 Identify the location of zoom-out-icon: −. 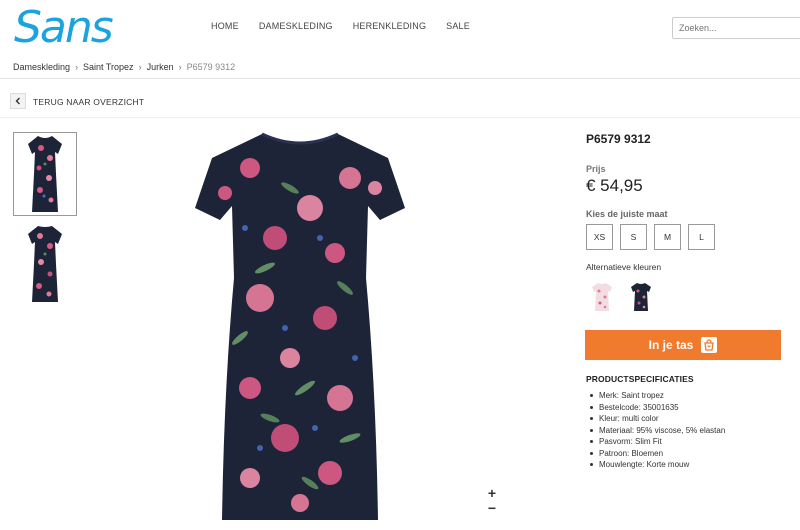
(492, 508).